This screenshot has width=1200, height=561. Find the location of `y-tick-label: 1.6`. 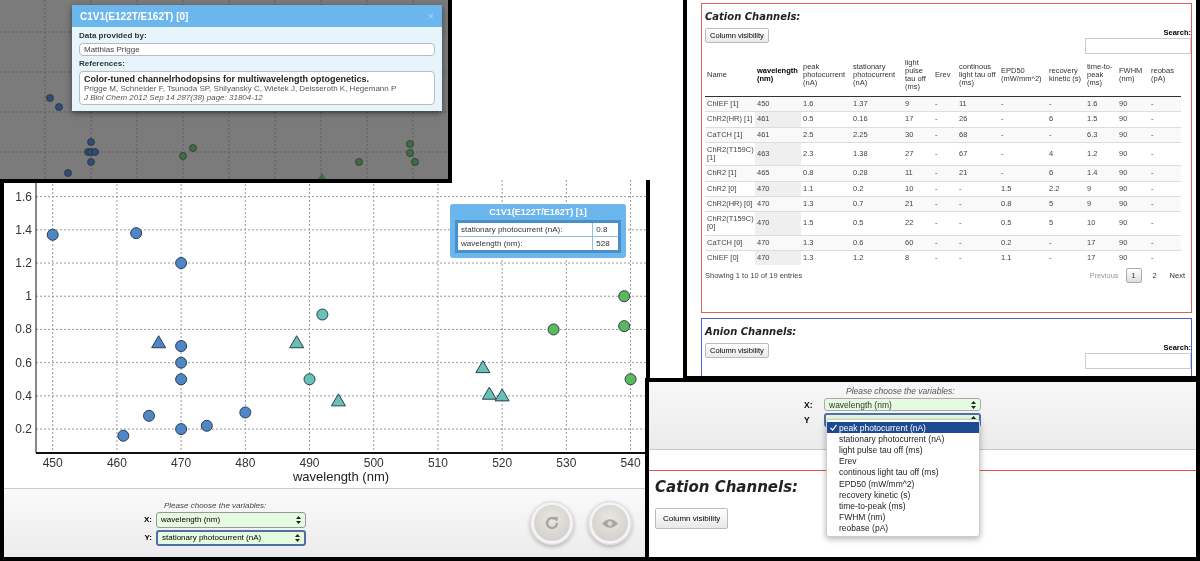

y-tick-label: 1.6 is located at coordinates (23, 196).